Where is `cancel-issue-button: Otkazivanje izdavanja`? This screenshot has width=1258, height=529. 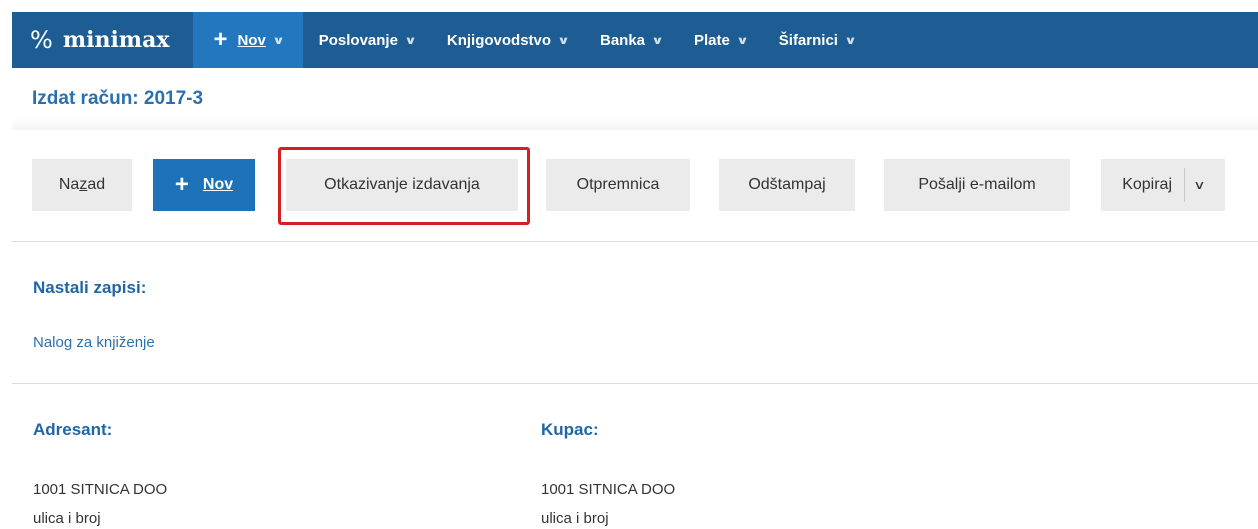 cancel-issue-button: Otkazivanje izdavanja is located at coordinates (402, 185).